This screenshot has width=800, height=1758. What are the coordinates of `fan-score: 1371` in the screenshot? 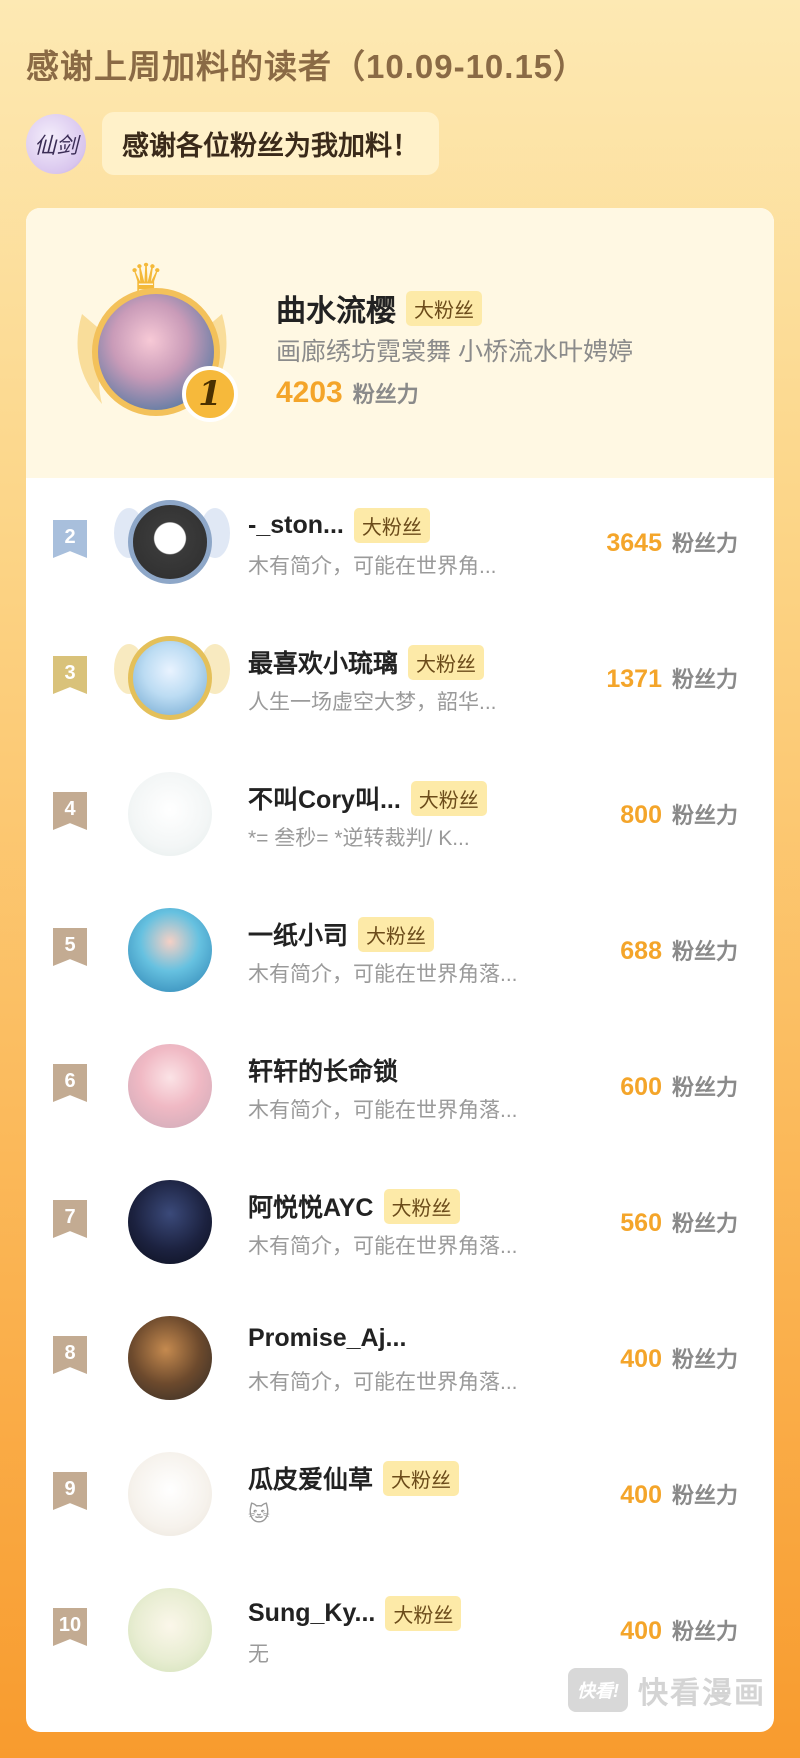 It's located at (634, 679).